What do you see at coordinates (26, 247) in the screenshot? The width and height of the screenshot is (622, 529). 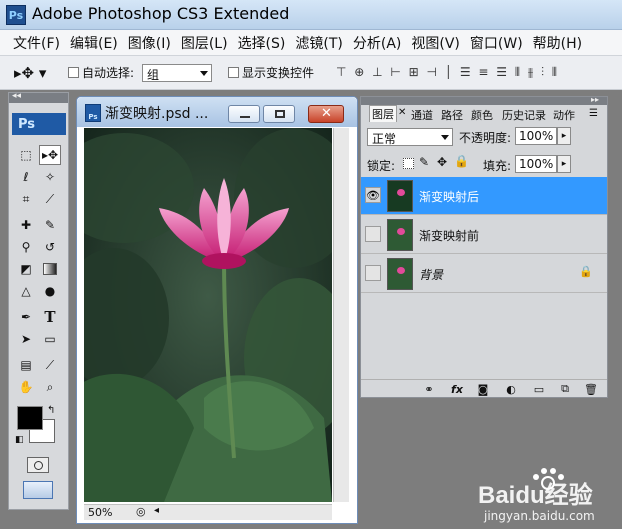 I see `clone-stamp-tool-icon: ⚲` at bounding box center [26, 247].